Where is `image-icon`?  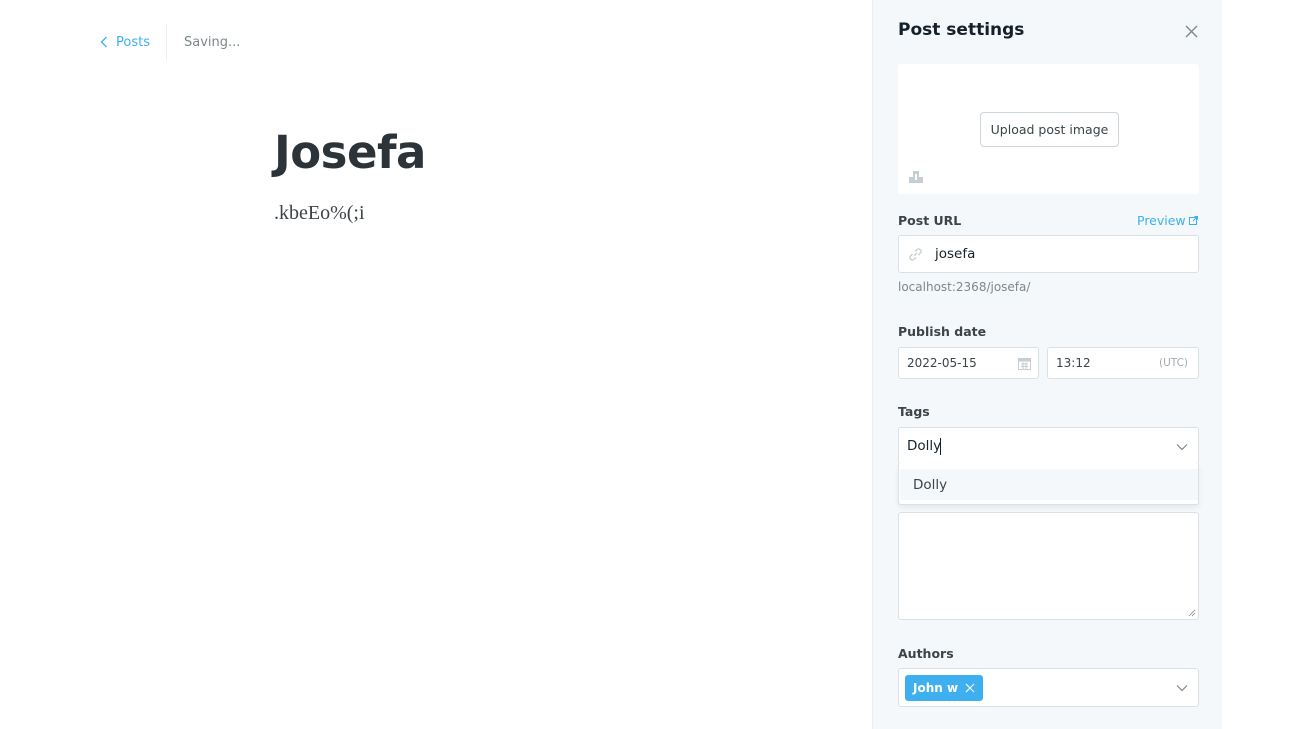
image-icon is located at coordinates (916, 177).